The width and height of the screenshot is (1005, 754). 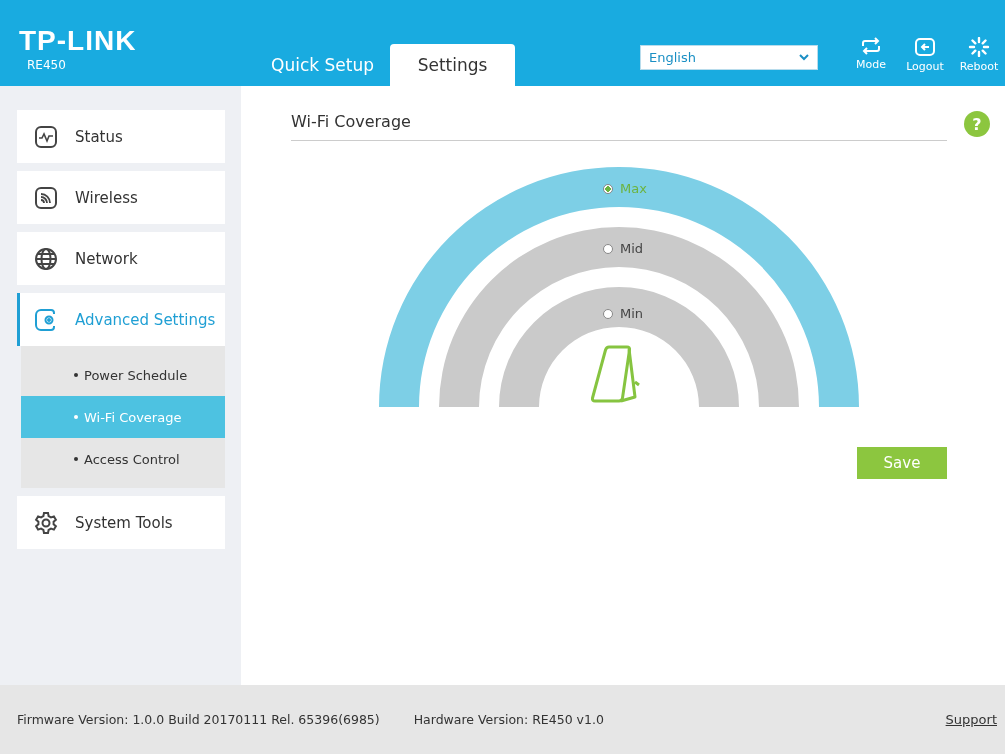 I want to click on settings-icon, so click(x=46, y=319).